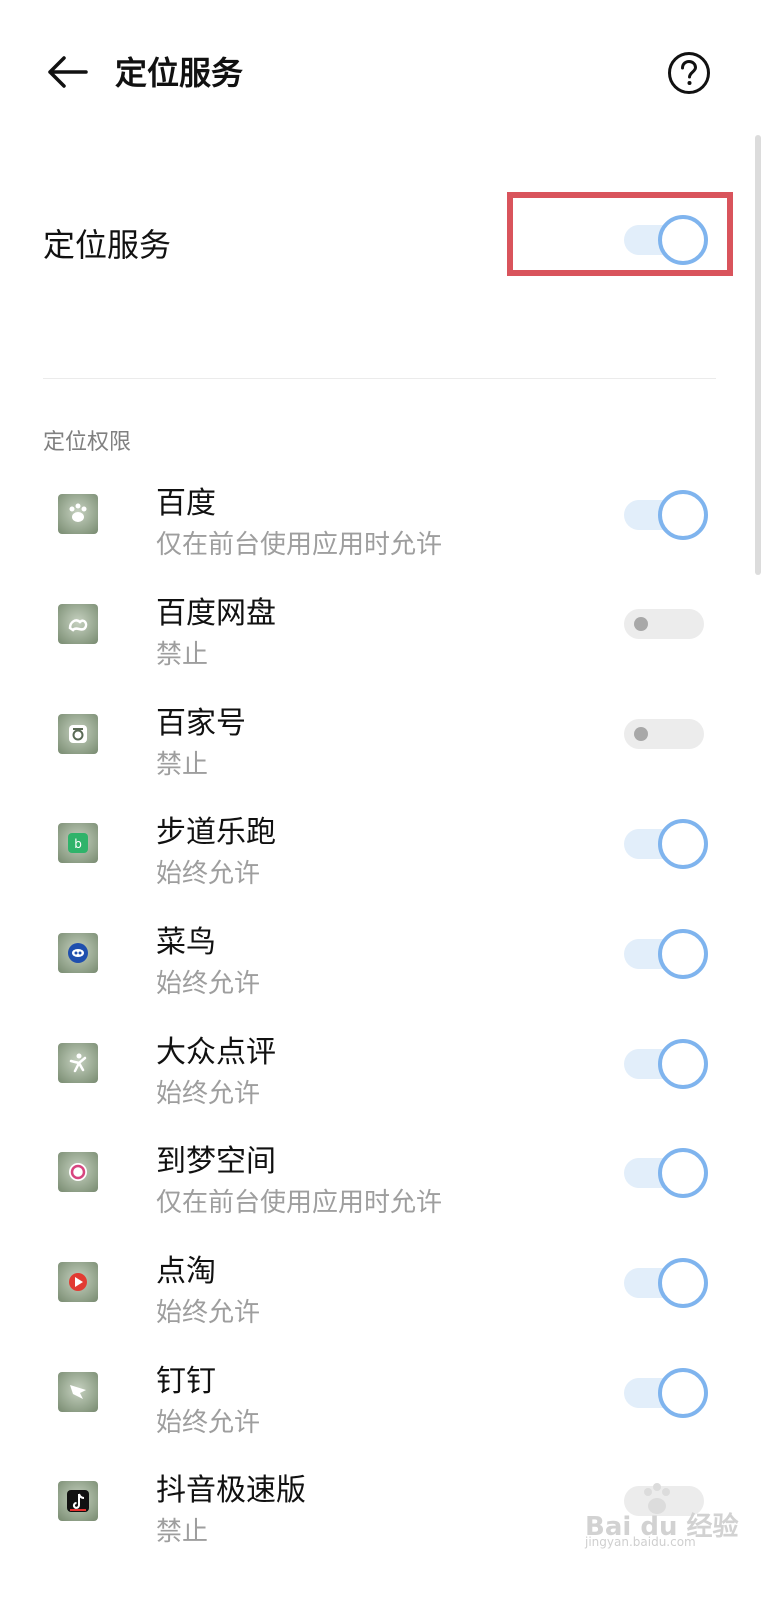 Image resolution: width=774 pixels, height=1600 pixels. What do you see at coordinates (379, 378) in the screenshot?
I see `section-divider` at bounding box center [379, 378].